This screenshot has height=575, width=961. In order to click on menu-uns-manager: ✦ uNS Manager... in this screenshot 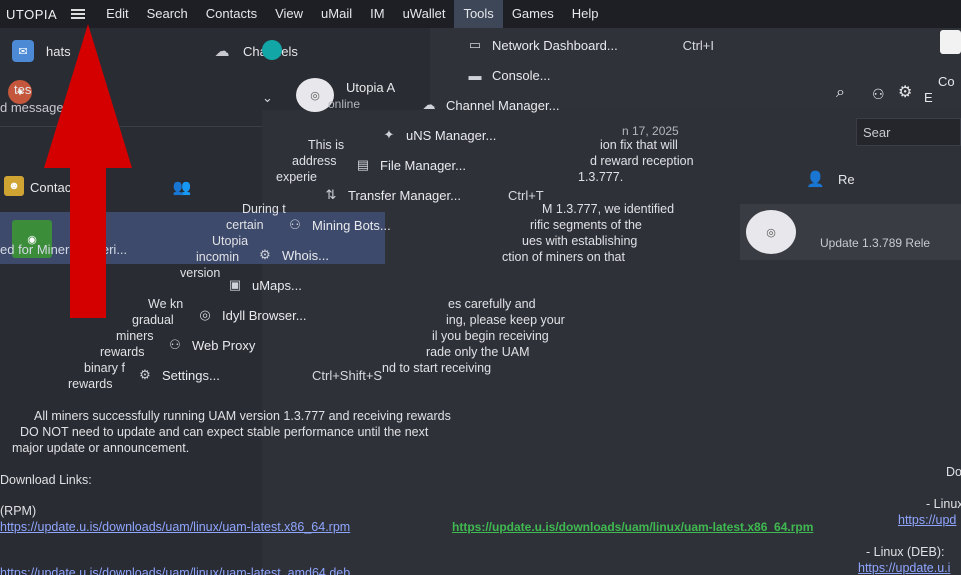, I will do `click(505, 135)`.